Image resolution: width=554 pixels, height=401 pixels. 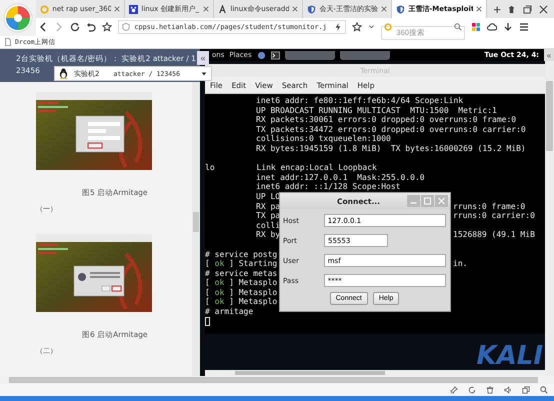 I want to click on terminal-line: rruns:0 frame:0, so click(x=489, y=207).